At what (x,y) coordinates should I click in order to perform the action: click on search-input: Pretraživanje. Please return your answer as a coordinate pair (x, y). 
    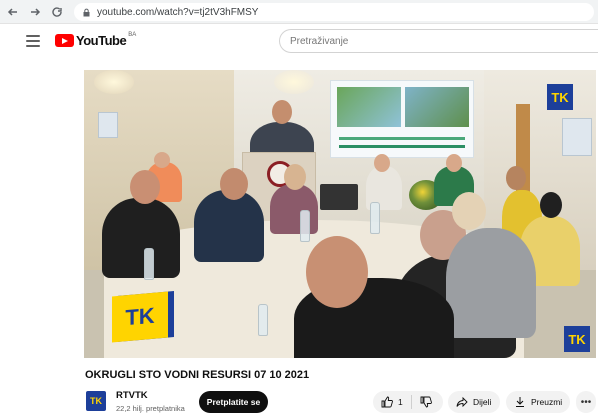
    Looking at the image, I should click on (438, 41).